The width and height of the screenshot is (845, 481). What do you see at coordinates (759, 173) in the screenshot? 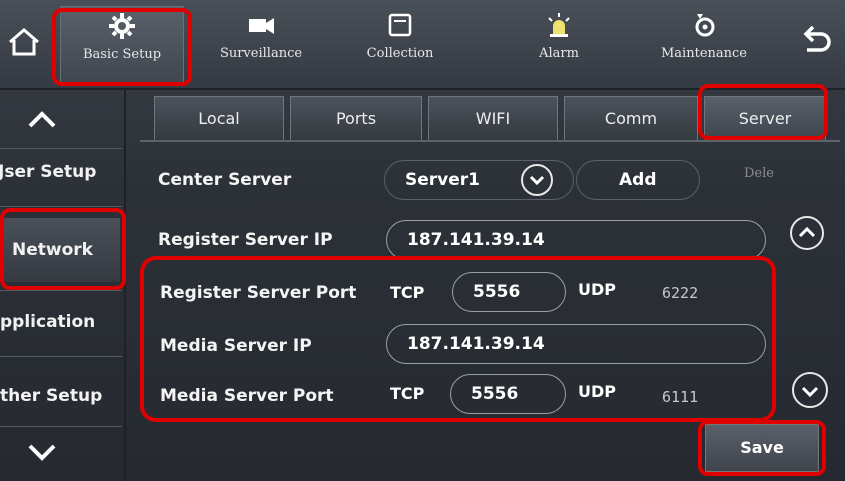
I see `delete-server-button: Dele` at bounding box center [759, 173].